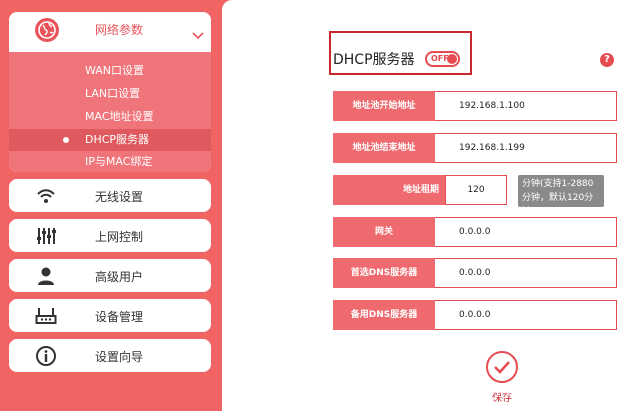 Image resolution: width=640 pixels, height=411 pixels. Describe the element at coordinates (384, 315) in the screenshot. I see `dns-secondary-label: 备用DNS服务器` at that location.